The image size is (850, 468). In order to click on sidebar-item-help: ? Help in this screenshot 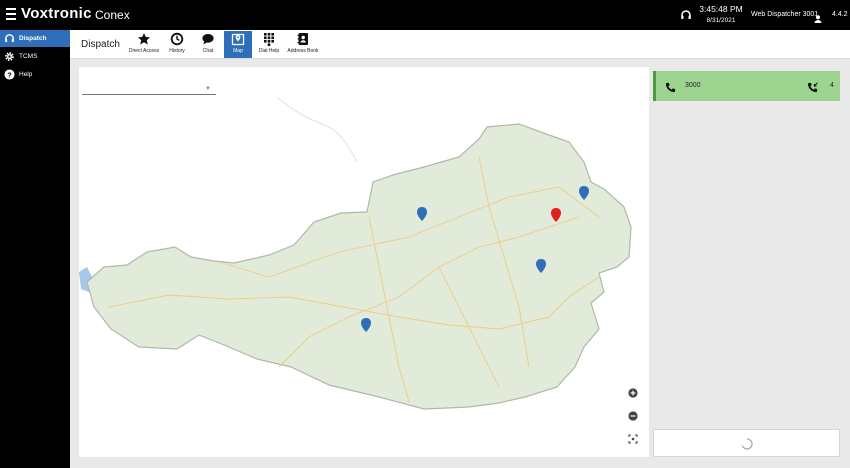, I will do `click(35, 74)`.